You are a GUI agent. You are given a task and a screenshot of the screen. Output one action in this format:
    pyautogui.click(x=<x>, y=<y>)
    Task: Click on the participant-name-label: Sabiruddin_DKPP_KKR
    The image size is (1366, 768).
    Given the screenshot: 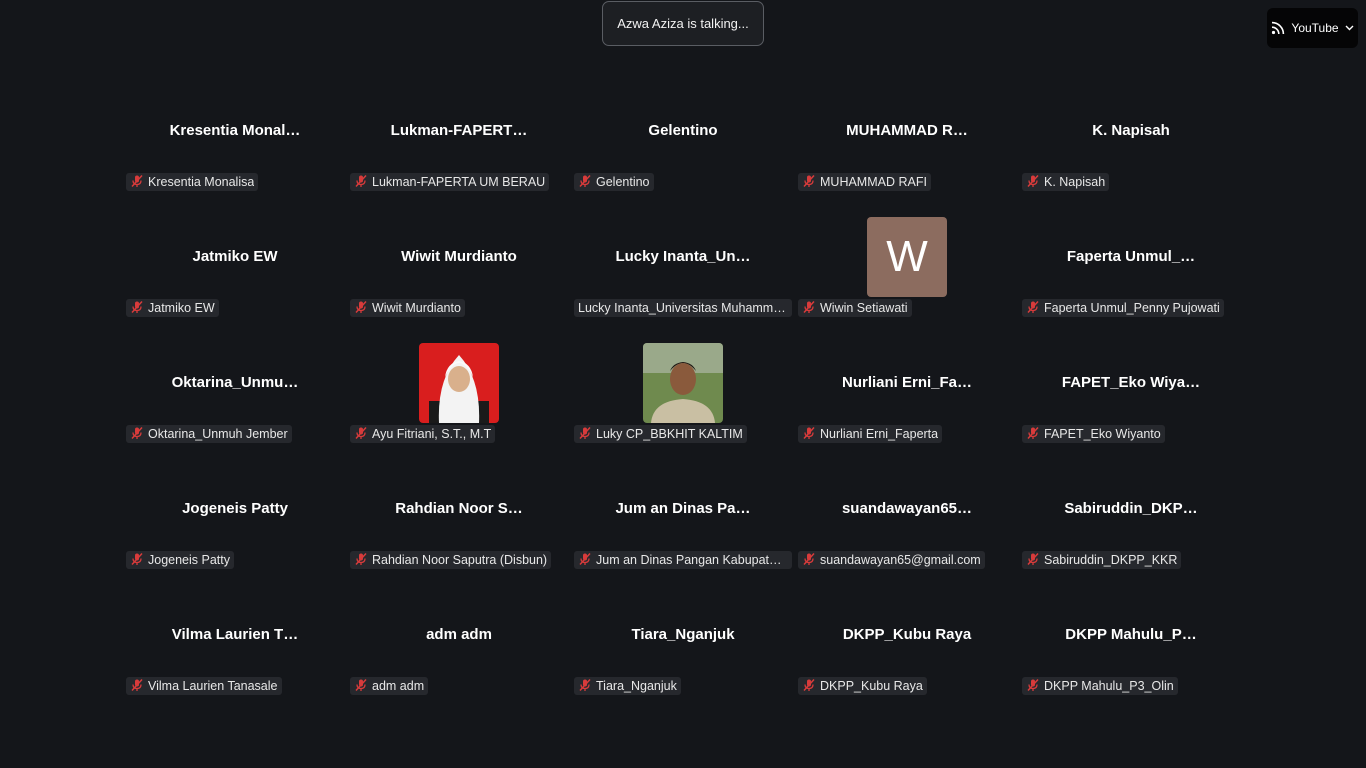 What is the action you would take?
    pyautogui.click(x=1102, y=560)
    